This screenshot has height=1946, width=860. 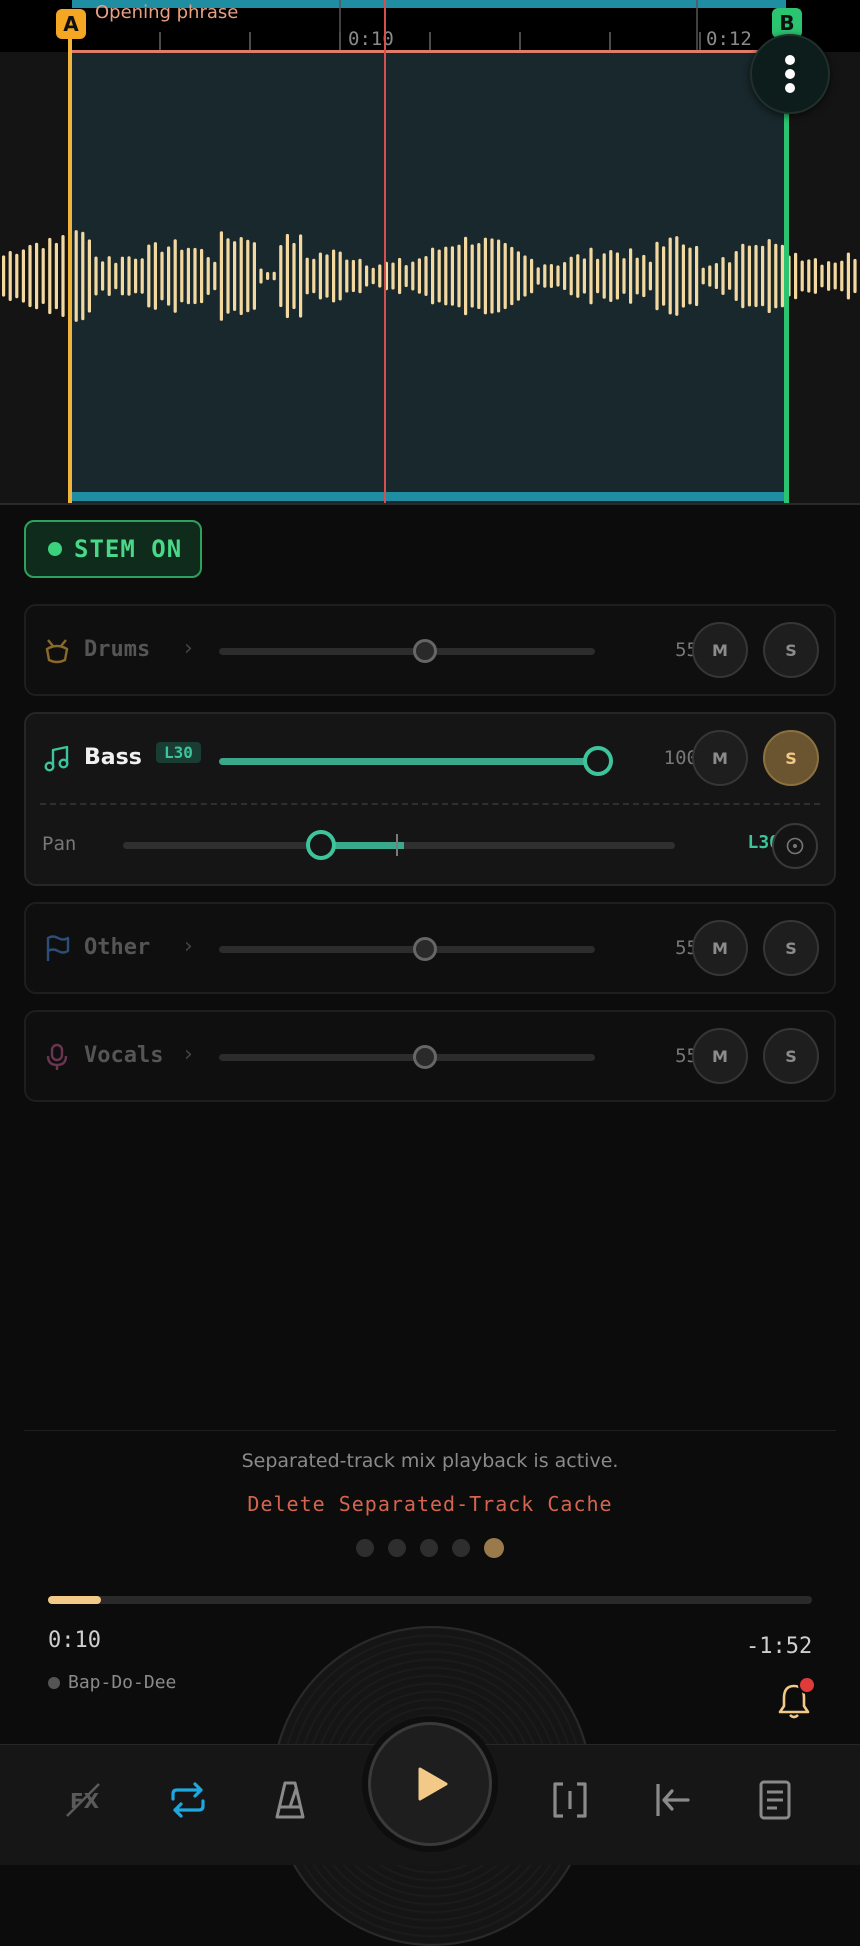 I want to click on track-row-drums: Drums › 55 M S, so click(x=430, y=650).